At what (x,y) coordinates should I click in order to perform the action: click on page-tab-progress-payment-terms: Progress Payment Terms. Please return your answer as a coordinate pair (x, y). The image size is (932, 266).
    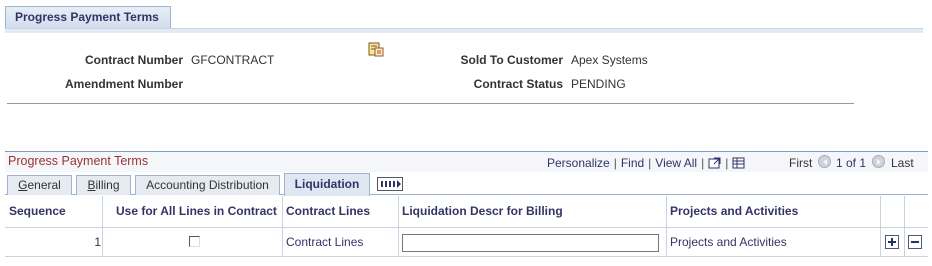
    Looking at the image, I should click on (88, 17).